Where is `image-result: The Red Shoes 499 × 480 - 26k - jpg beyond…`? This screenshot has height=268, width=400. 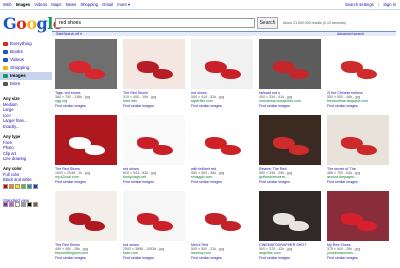
image-result: The Red Shoes 499 × 480 - 26k - jpg beyond… is located at coordinates (86, 225).